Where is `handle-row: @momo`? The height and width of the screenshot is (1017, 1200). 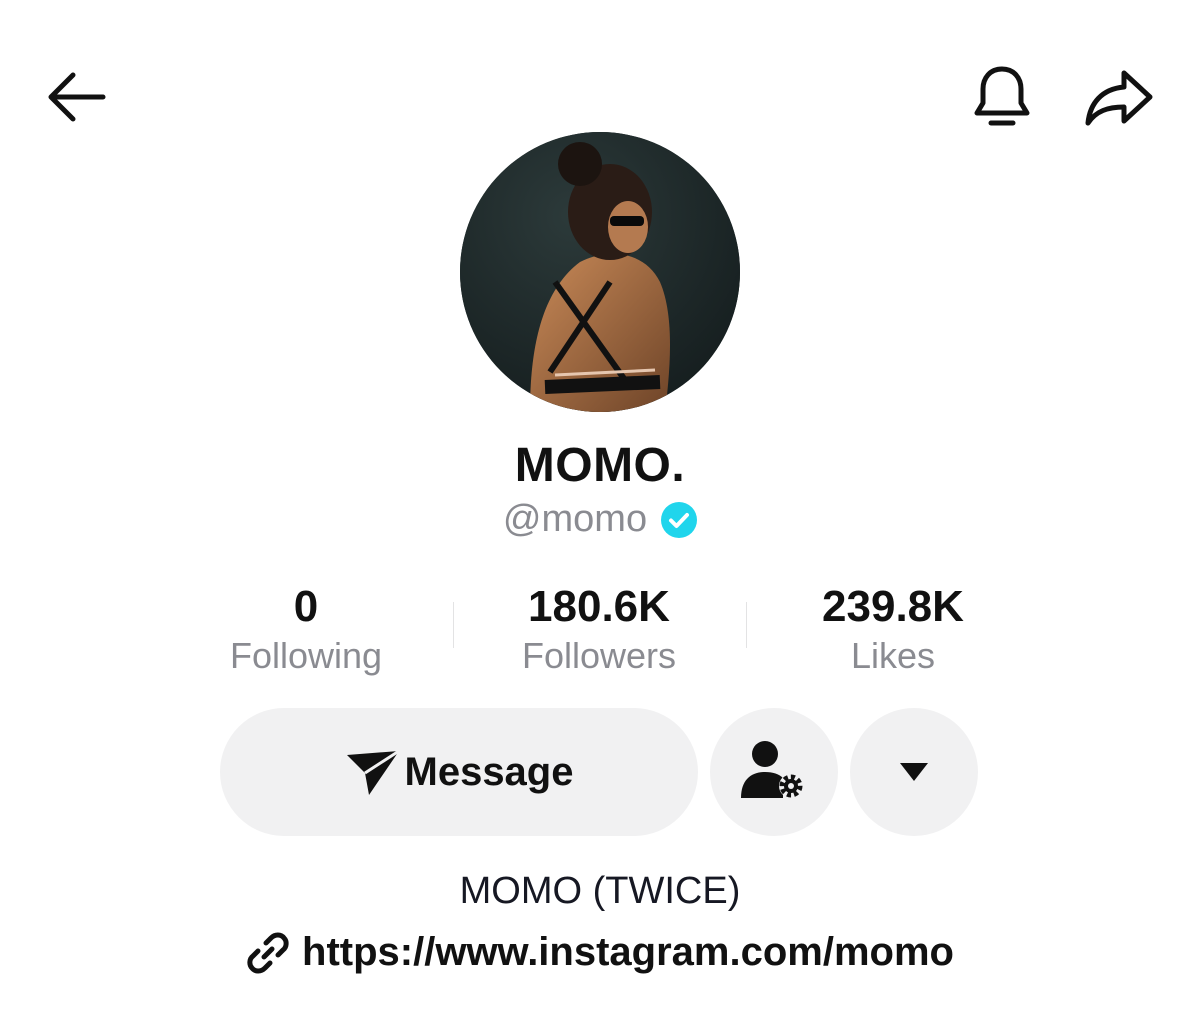
handle-row: @momo is located at coordinates (600, 519).